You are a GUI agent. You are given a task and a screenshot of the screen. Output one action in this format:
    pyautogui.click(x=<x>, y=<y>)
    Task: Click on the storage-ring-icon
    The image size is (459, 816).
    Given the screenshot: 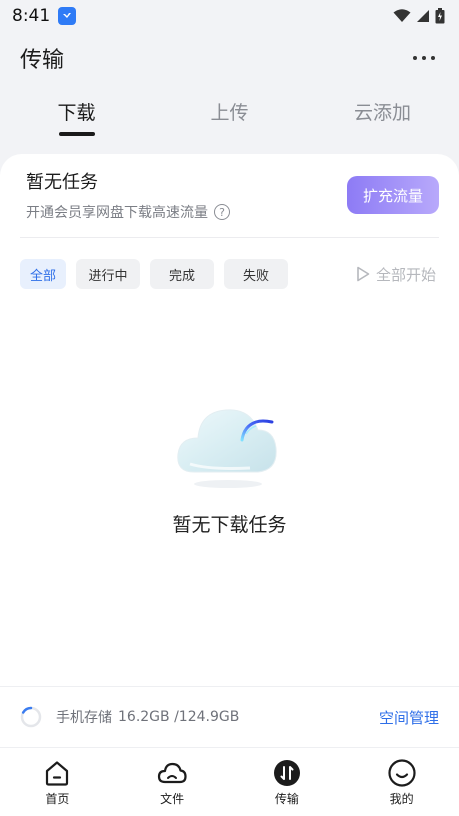 What is the action you would take?
    pyautogui.click(x=31, y=717)
    